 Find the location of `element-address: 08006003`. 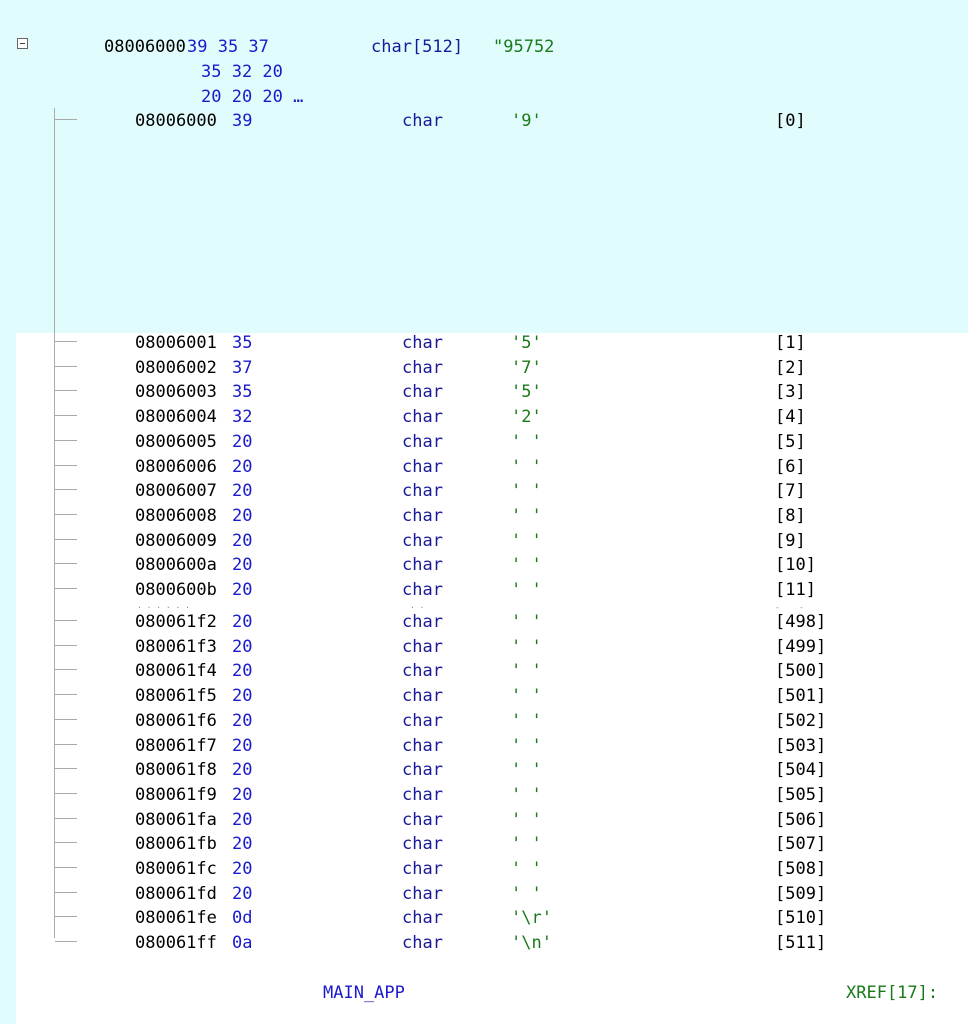

element-address: 08006003 is located at coordinates (176, 392).